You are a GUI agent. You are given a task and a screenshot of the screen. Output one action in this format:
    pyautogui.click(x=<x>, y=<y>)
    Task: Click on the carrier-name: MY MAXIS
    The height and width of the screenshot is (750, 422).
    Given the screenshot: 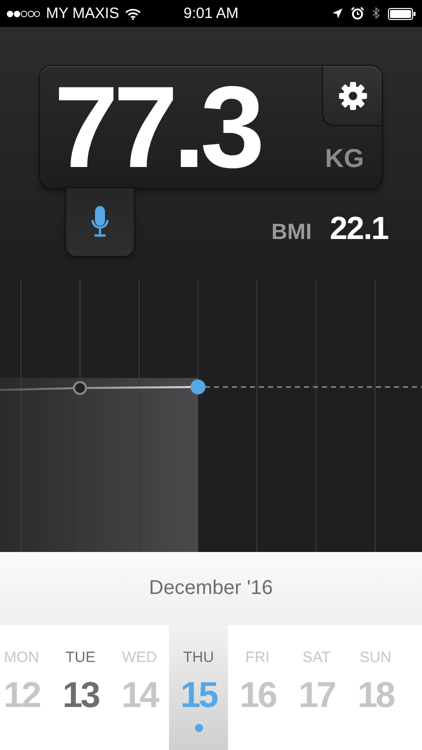 What is the action you would take?
    pyautogui.click(x=83, y=13)
    